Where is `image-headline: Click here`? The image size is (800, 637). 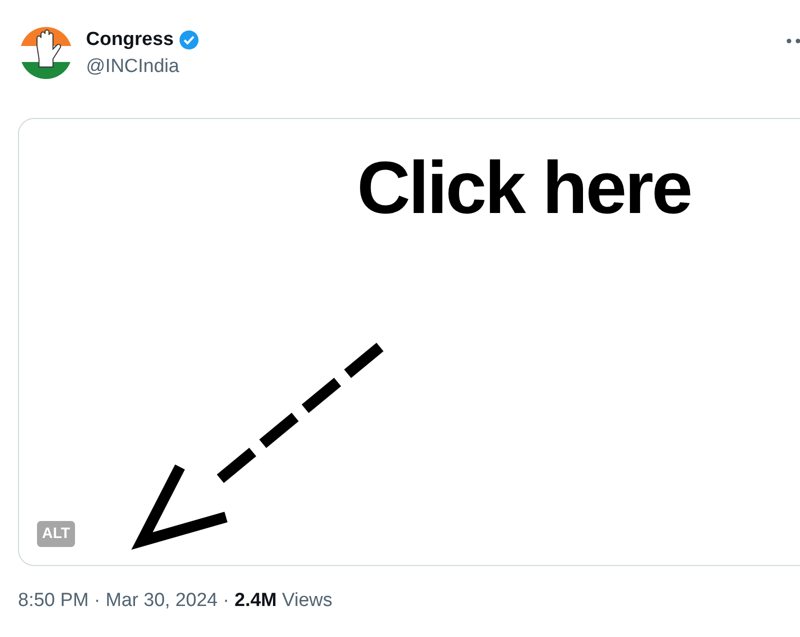 image-headline: Click here is located at coordinates (524, 188).